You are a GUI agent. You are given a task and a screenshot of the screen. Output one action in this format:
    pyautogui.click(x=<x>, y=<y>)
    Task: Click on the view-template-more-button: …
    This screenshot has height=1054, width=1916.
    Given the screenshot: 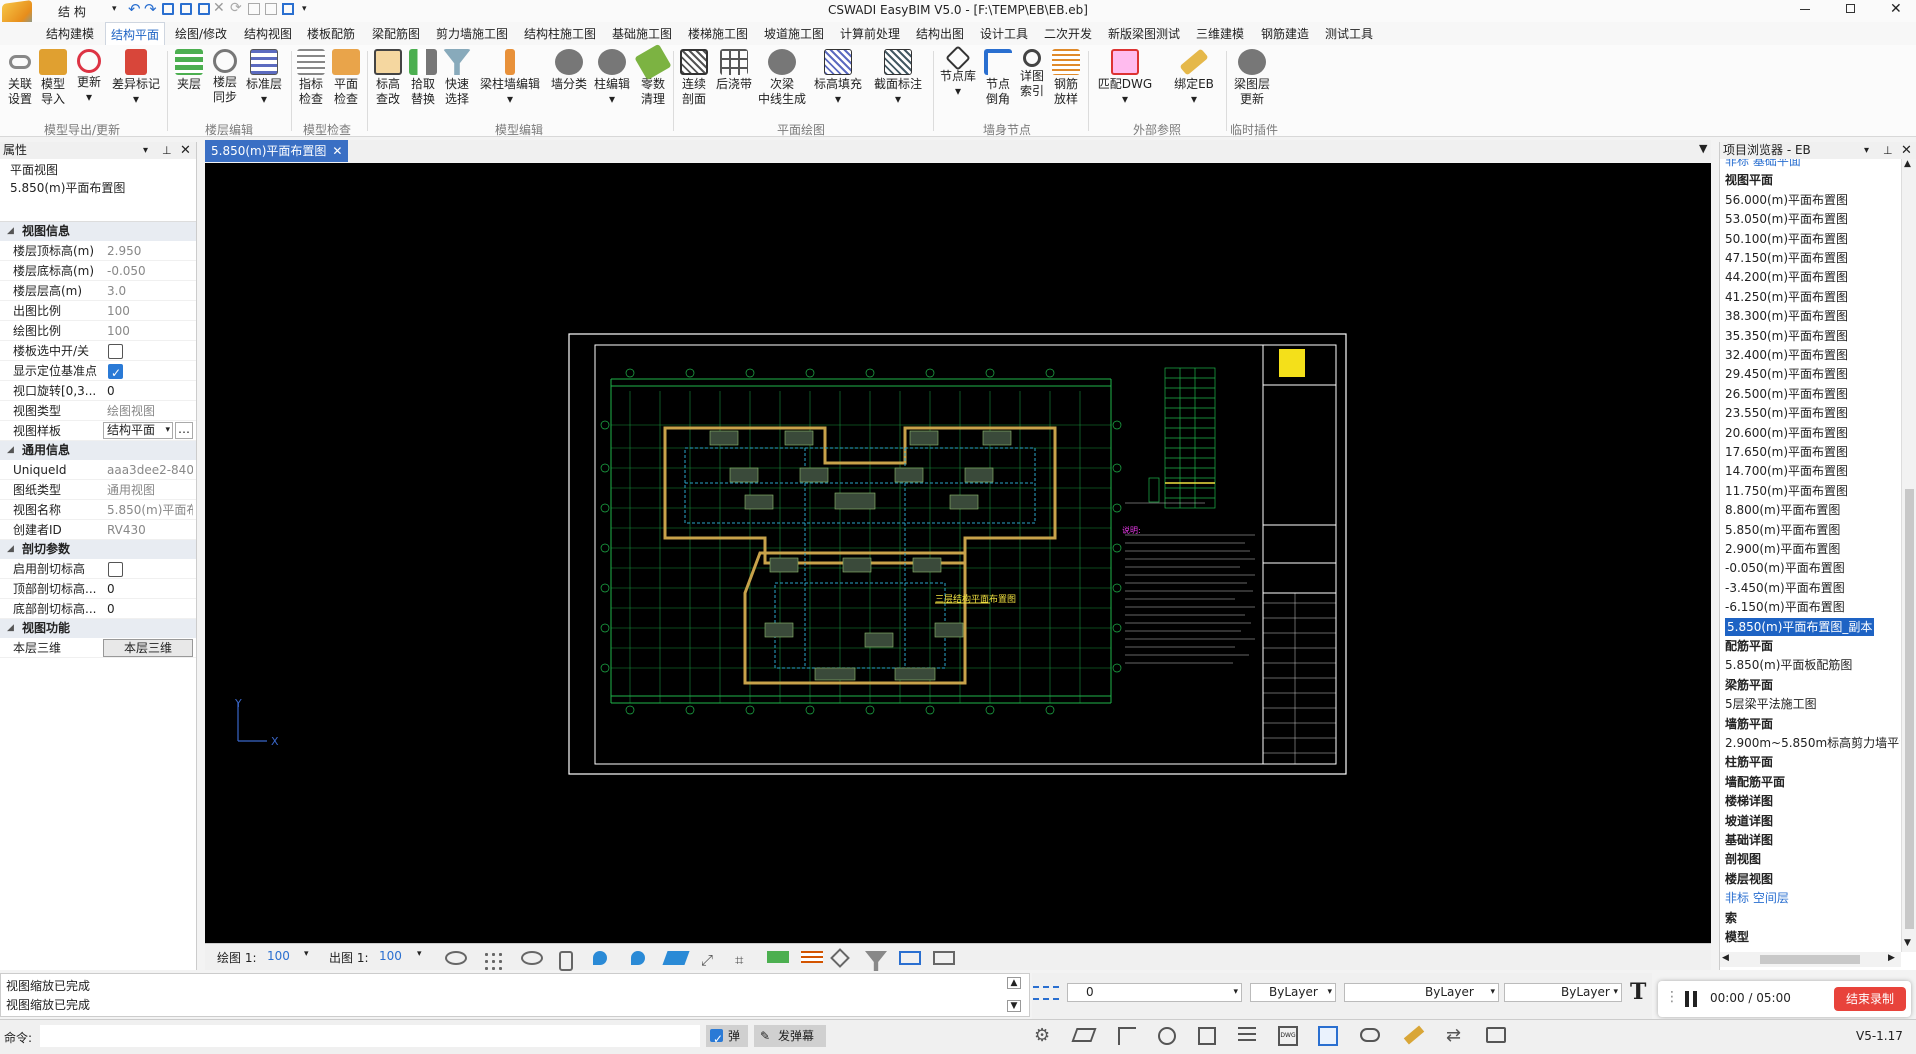 What is the action you would take?
    pyautogui.click(x=184, y=430)
    